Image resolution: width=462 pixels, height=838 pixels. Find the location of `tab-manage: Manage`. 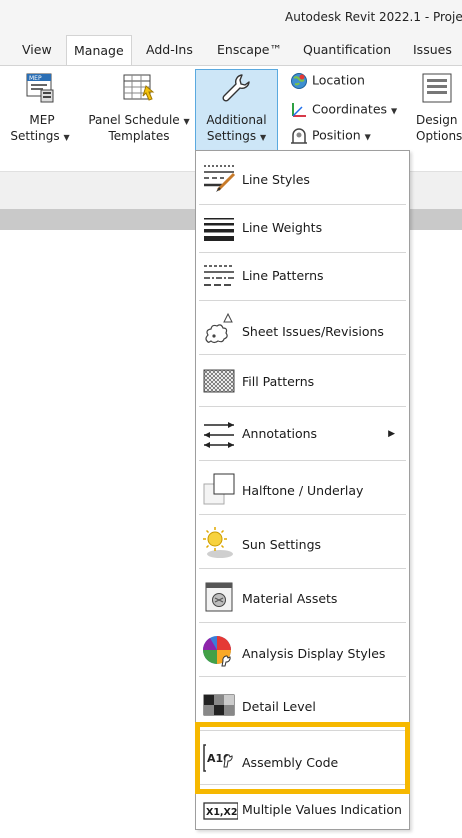

tab-manage: Manage is located at coordinates (99, 50).